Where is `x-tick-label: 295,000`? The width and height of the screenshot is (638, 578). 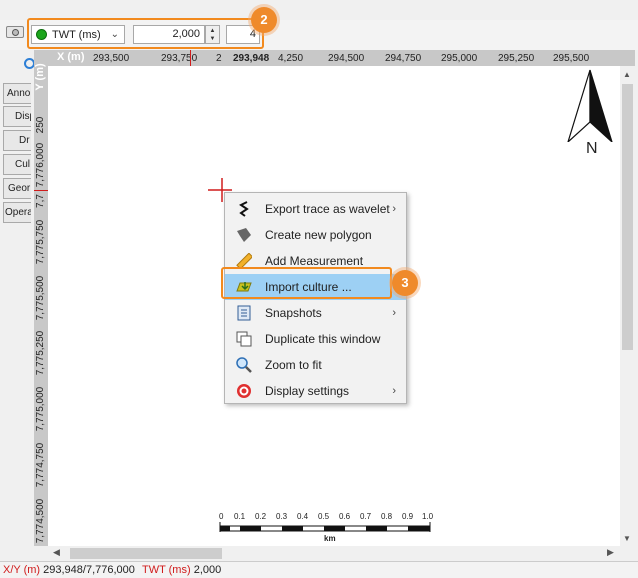
x-tick-label: 295,000 is located at coordinates (459, 58).